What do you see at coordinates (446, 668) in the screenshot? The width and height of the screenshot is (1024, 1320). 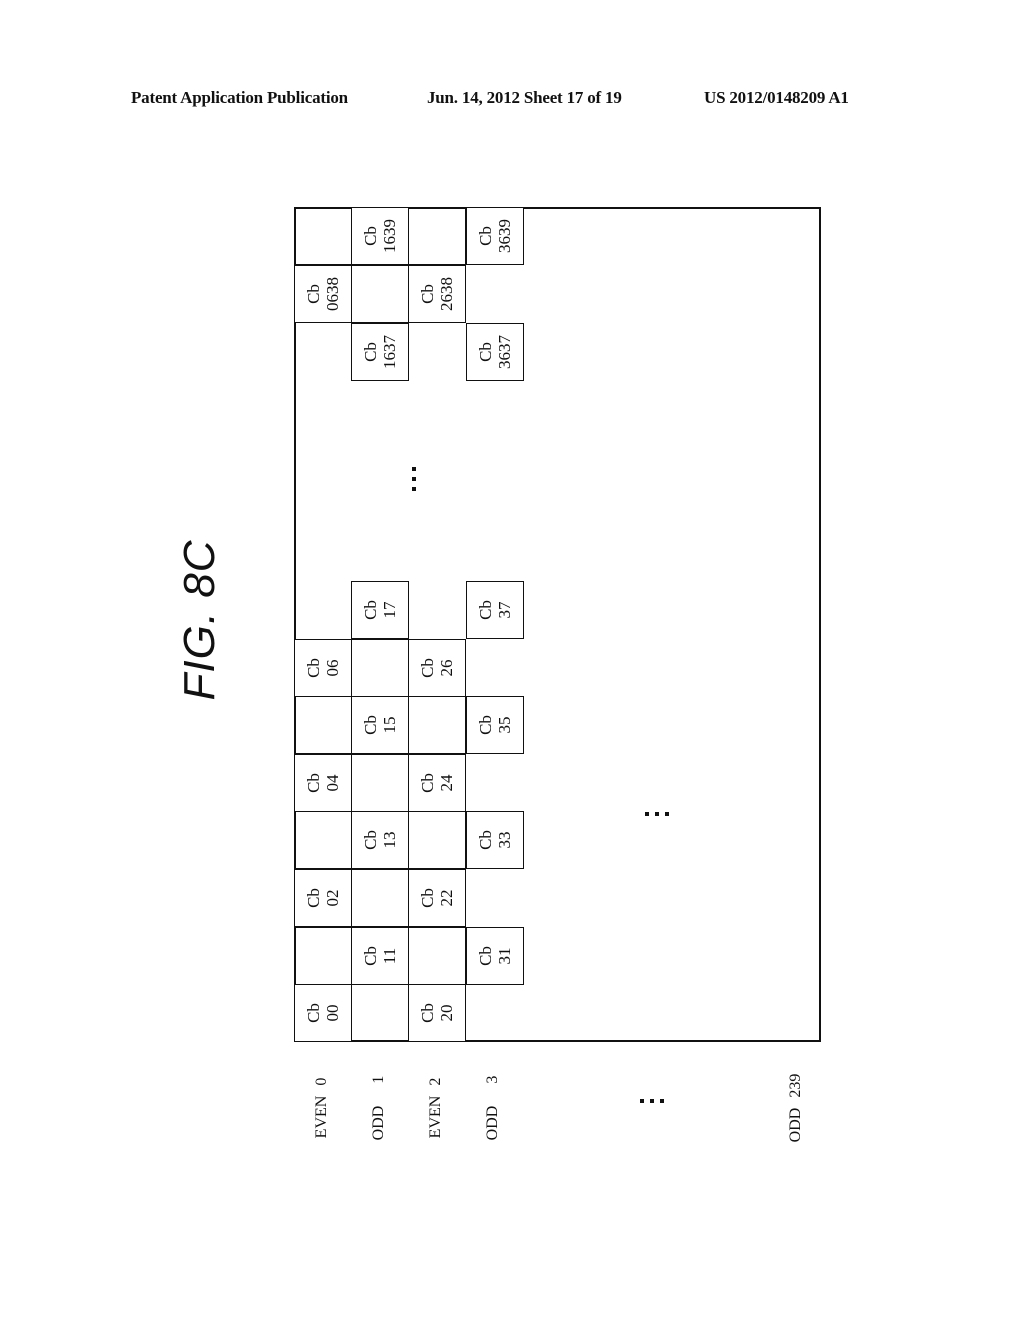 I see `cell-id: 26` at bounding box center [446, 668].